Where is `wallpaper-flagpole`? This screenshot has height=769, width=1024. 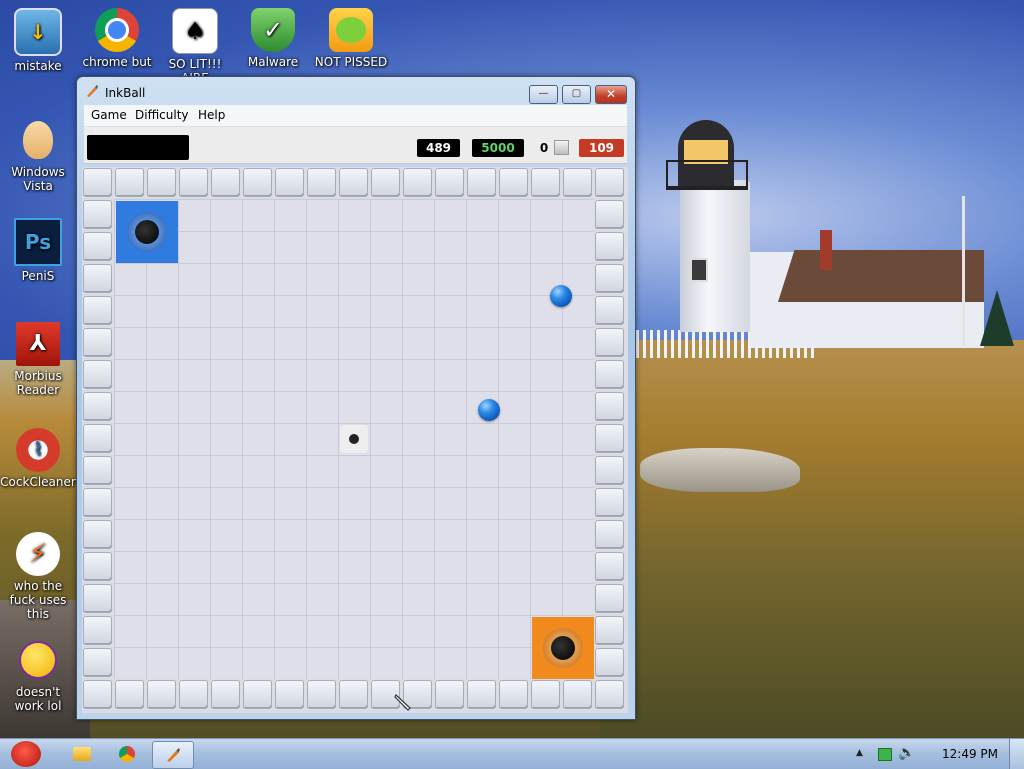
wallpaper-flagpole is located at coordinates (963, 271).